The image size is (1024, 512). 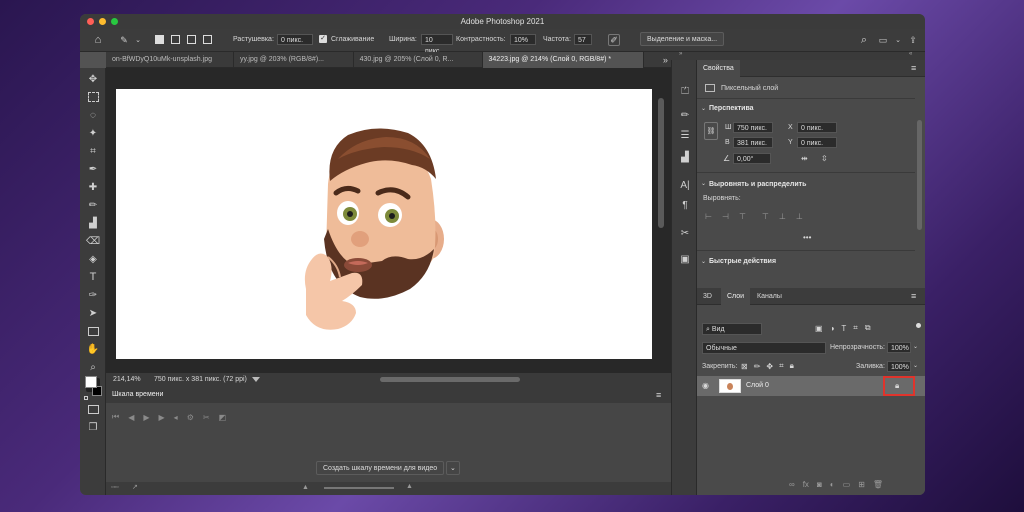 I want to click on eye-icon: ◉, so click(x=705, y=385).